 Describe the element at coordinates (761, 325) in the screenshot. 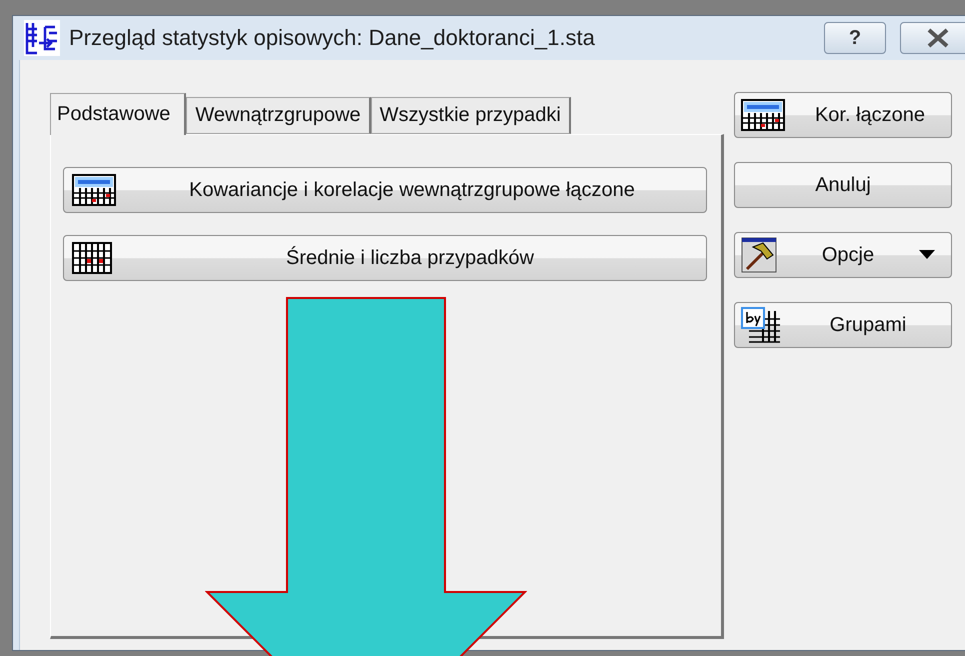

I see `grouped-table-icon` at that location.